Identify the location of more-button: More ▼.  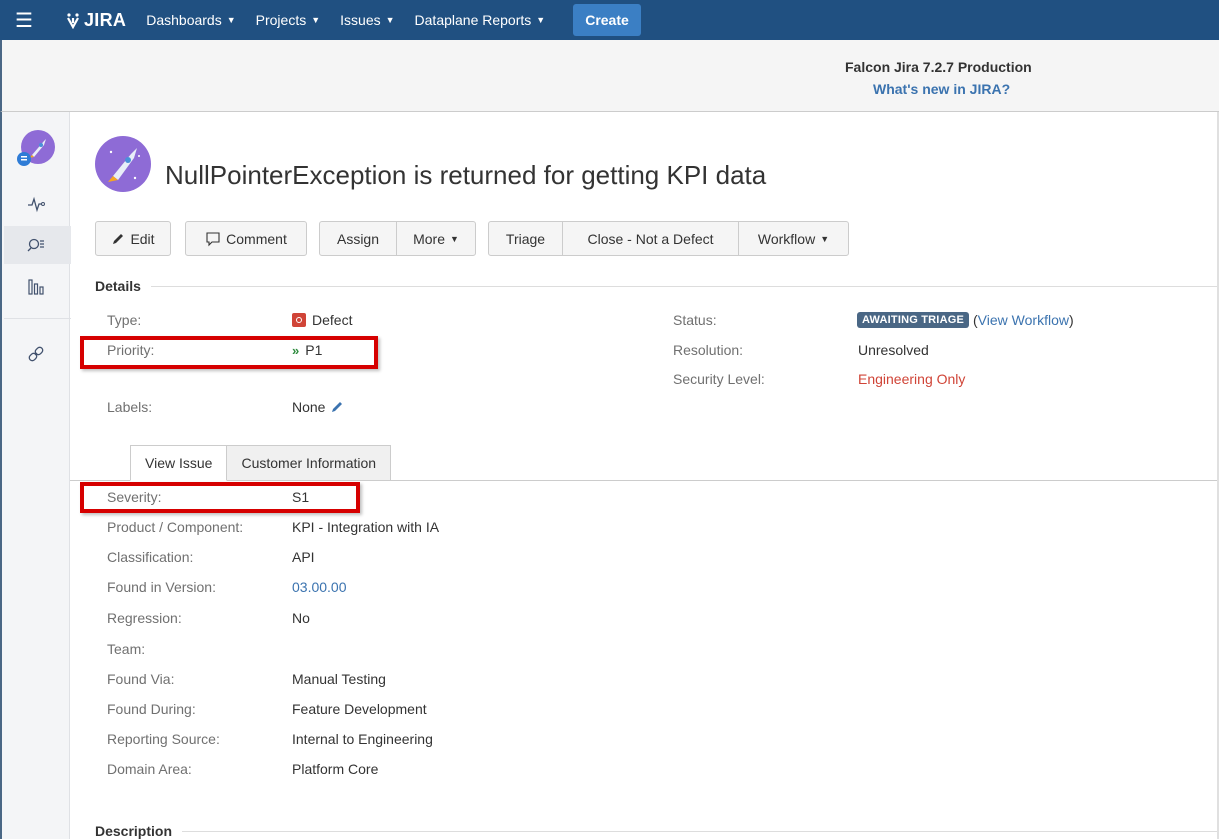
(436, 238).